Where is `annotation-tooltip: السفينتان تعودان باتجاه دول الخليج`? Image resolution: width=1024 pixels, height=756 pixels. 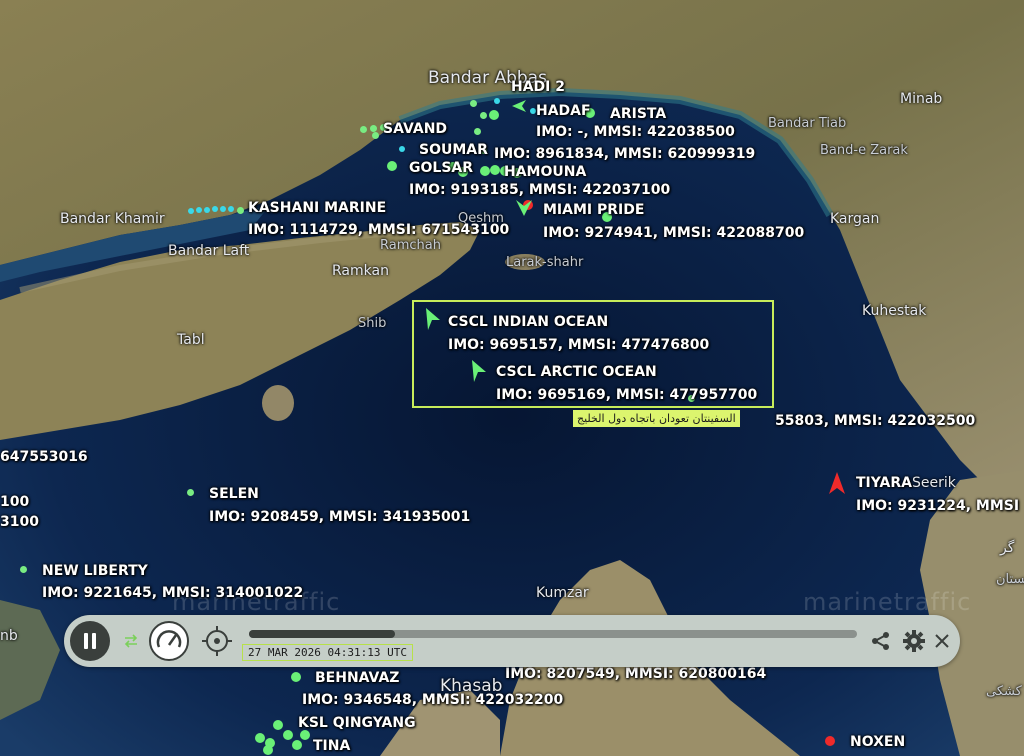 annotation-tooltip: السفينتان تعودان باتجاه دول الخليج is located at coordinates (656, 418).